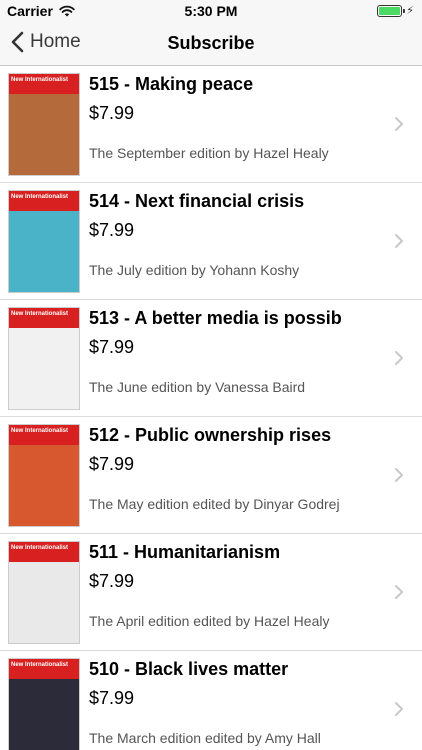 The height and width of the screenshot is (750, 422). I want to click on edition-title: 511 - Humanitarianism, so click(185, 552).